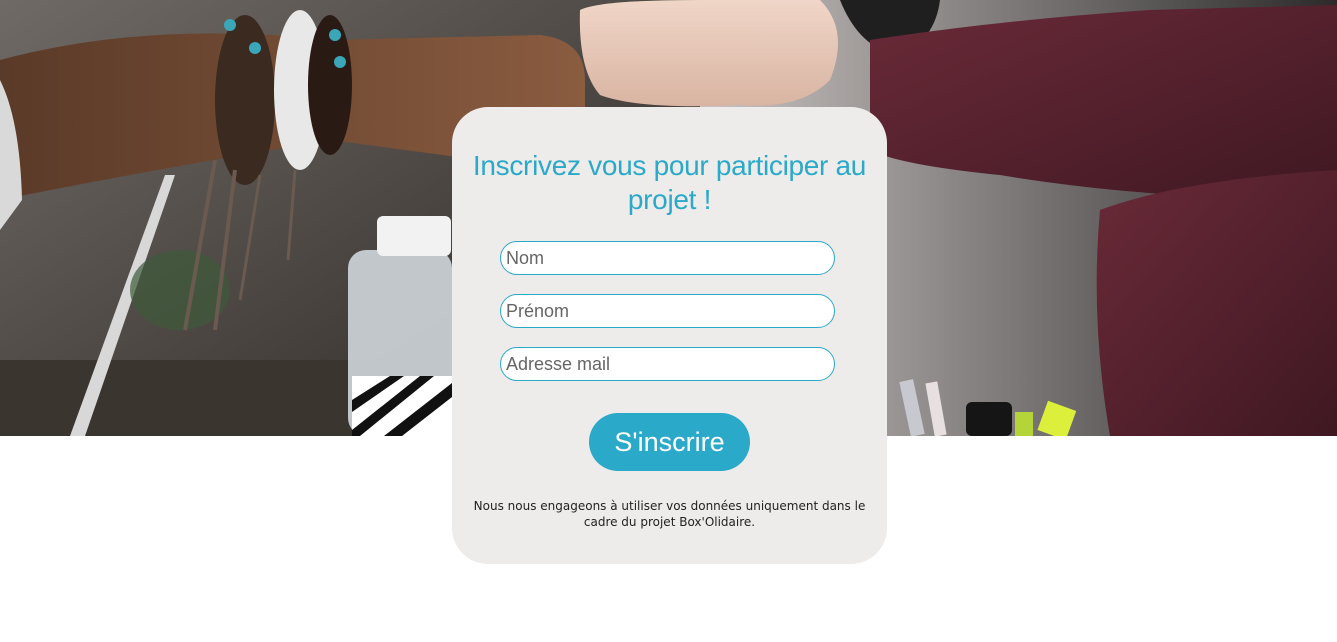 This screenshot has height=642, width=1337. Describe the element at coordinates (667, 311) in the screenshot. I see `prenom-input` at that location.